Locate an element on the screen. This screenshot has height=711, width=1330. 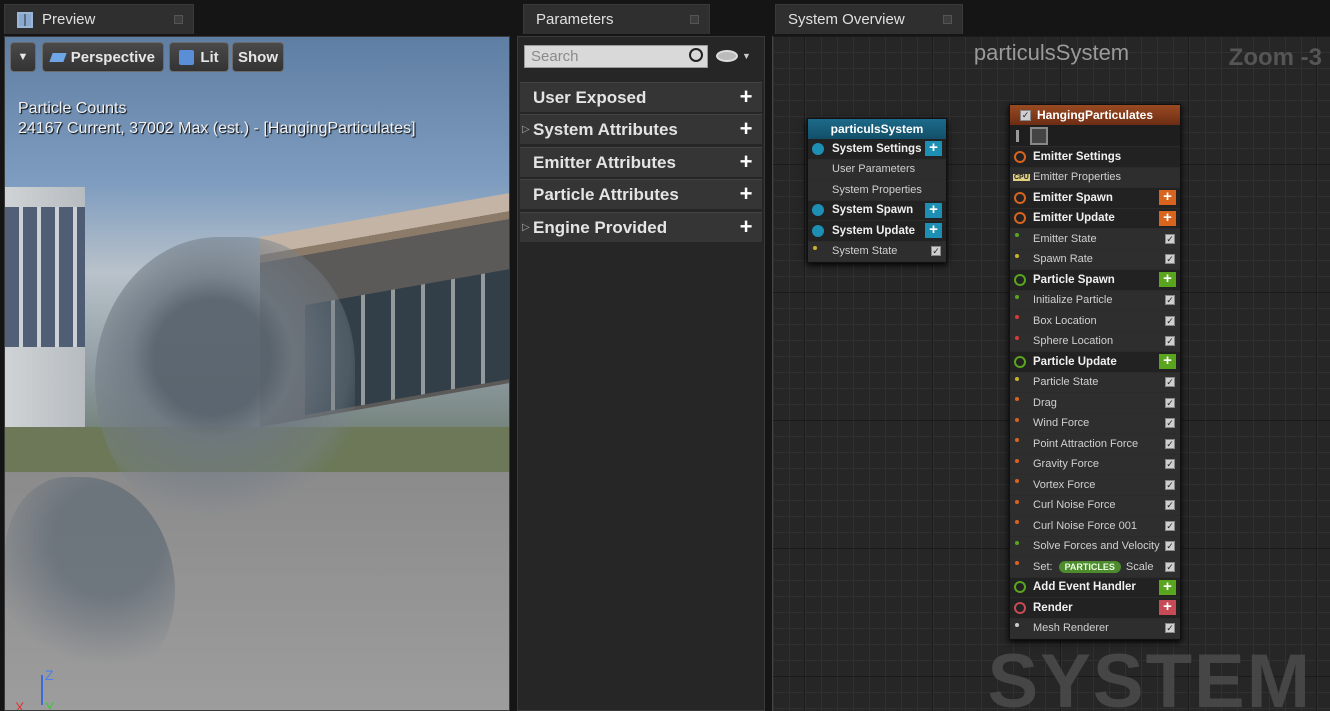
parameters-search-input: Search is located at coordinates (616, 56).